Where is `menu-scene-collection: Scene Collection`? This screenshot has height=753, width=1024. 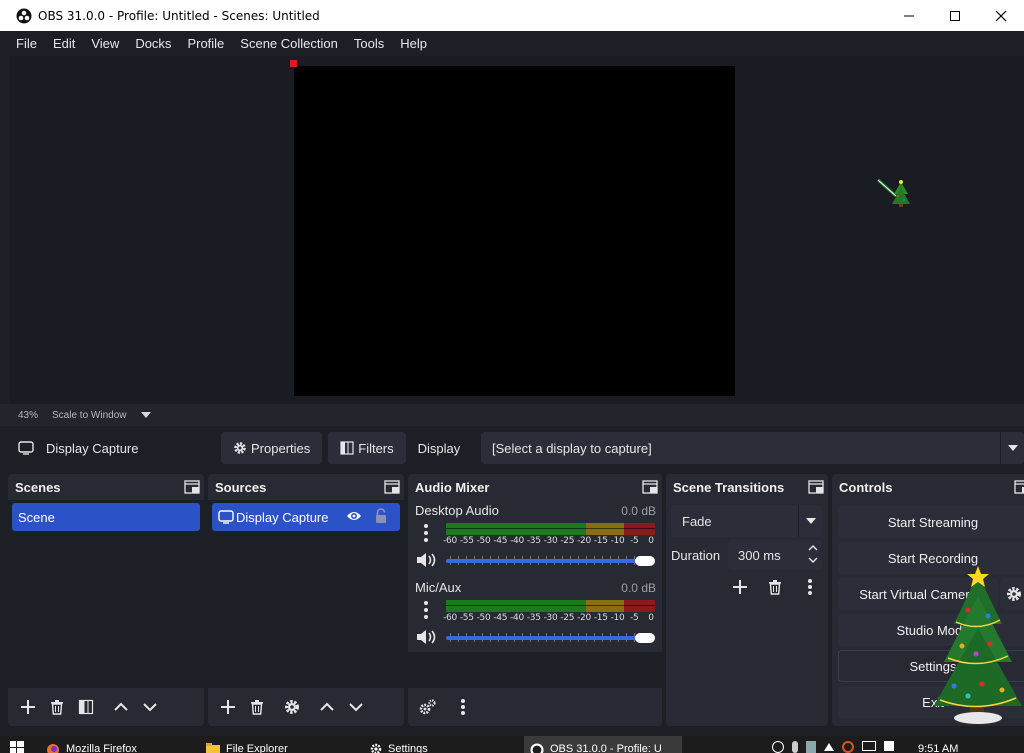 menu-scene-collection: Scene Collection is located at coordinates (289, 43).